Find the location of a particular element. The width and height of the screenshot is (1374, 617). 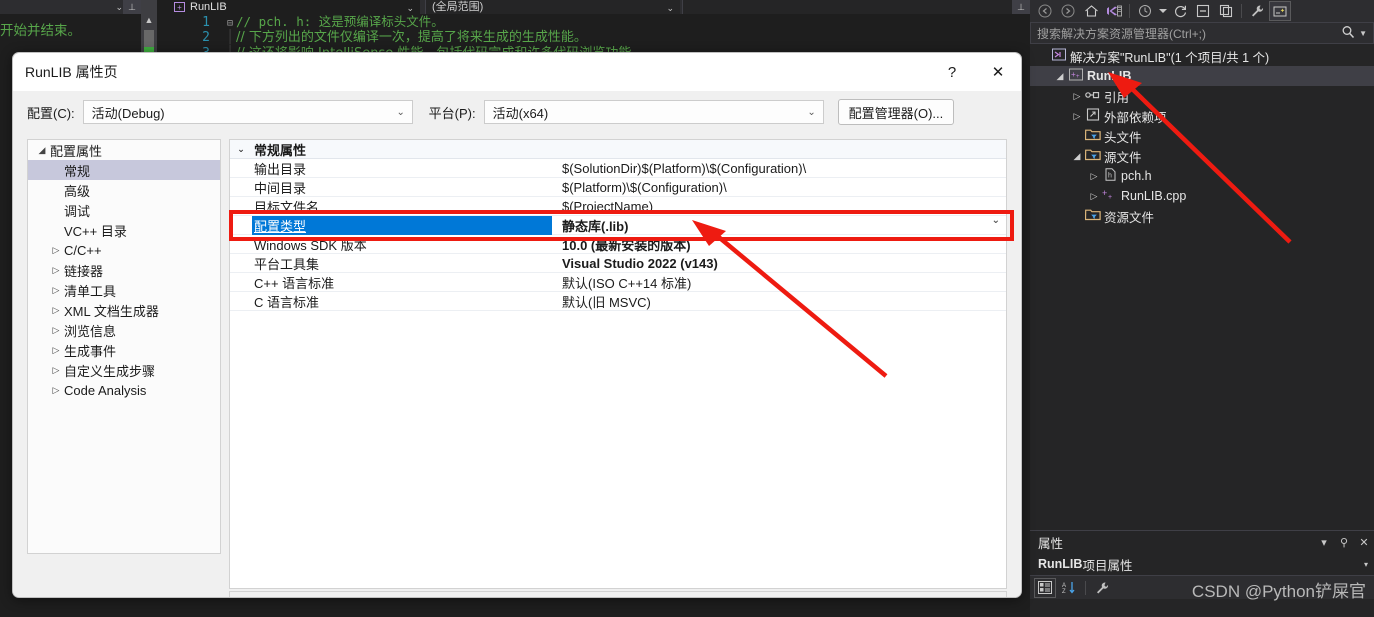

dialog-category-item: ▷ 清单工具 is located at coordinates (124, 290).